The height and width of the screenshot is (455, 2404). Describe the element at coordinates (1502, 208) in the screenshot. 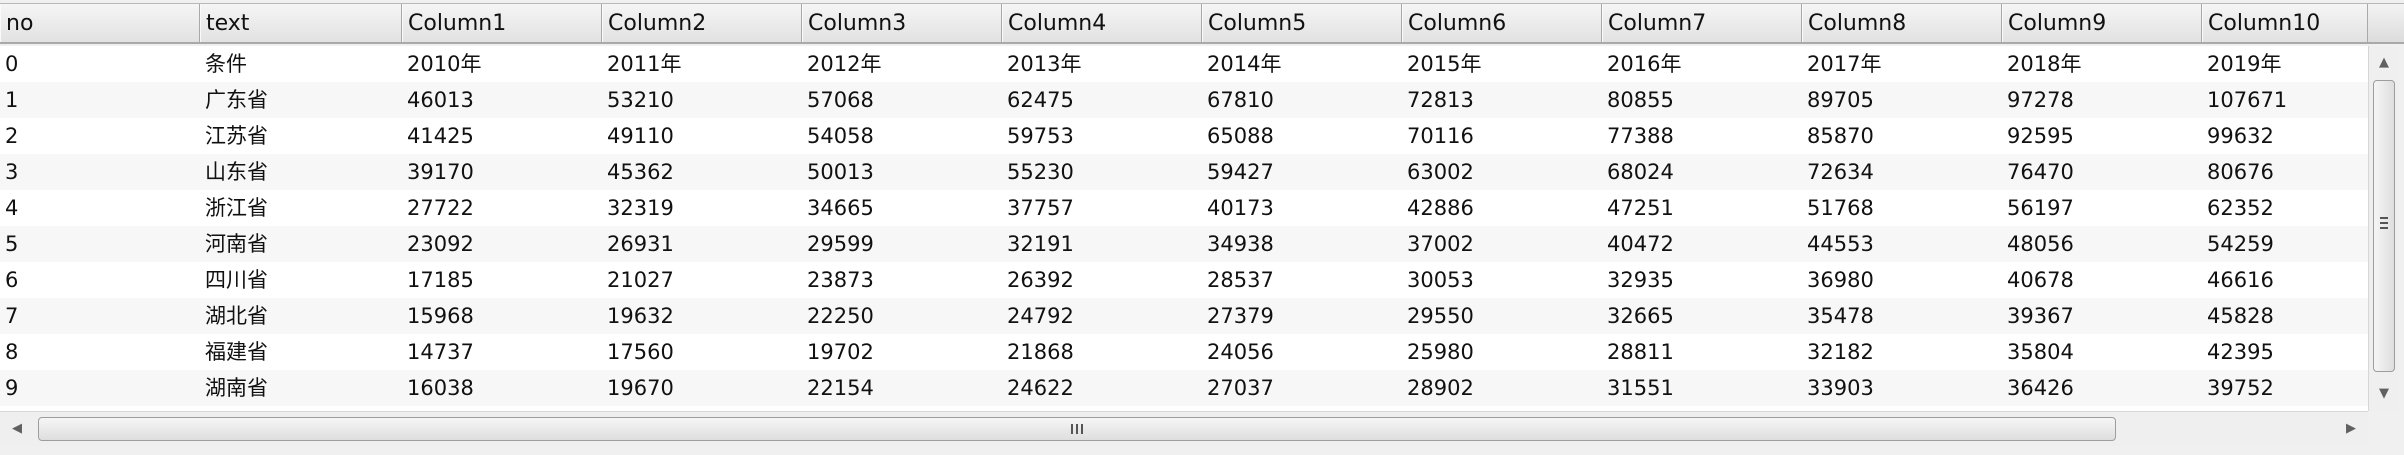

I see `table-cell: 42886` at that location.